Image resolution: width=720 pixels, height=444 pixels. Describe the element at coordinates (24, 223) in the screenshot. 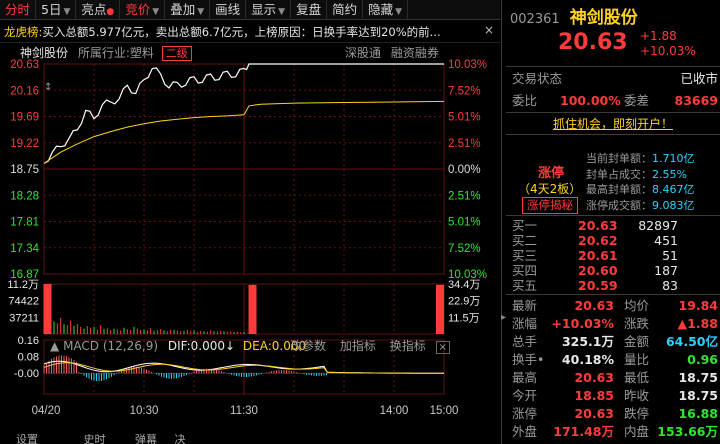

I see `price-tick-label: 17.81` at that location.